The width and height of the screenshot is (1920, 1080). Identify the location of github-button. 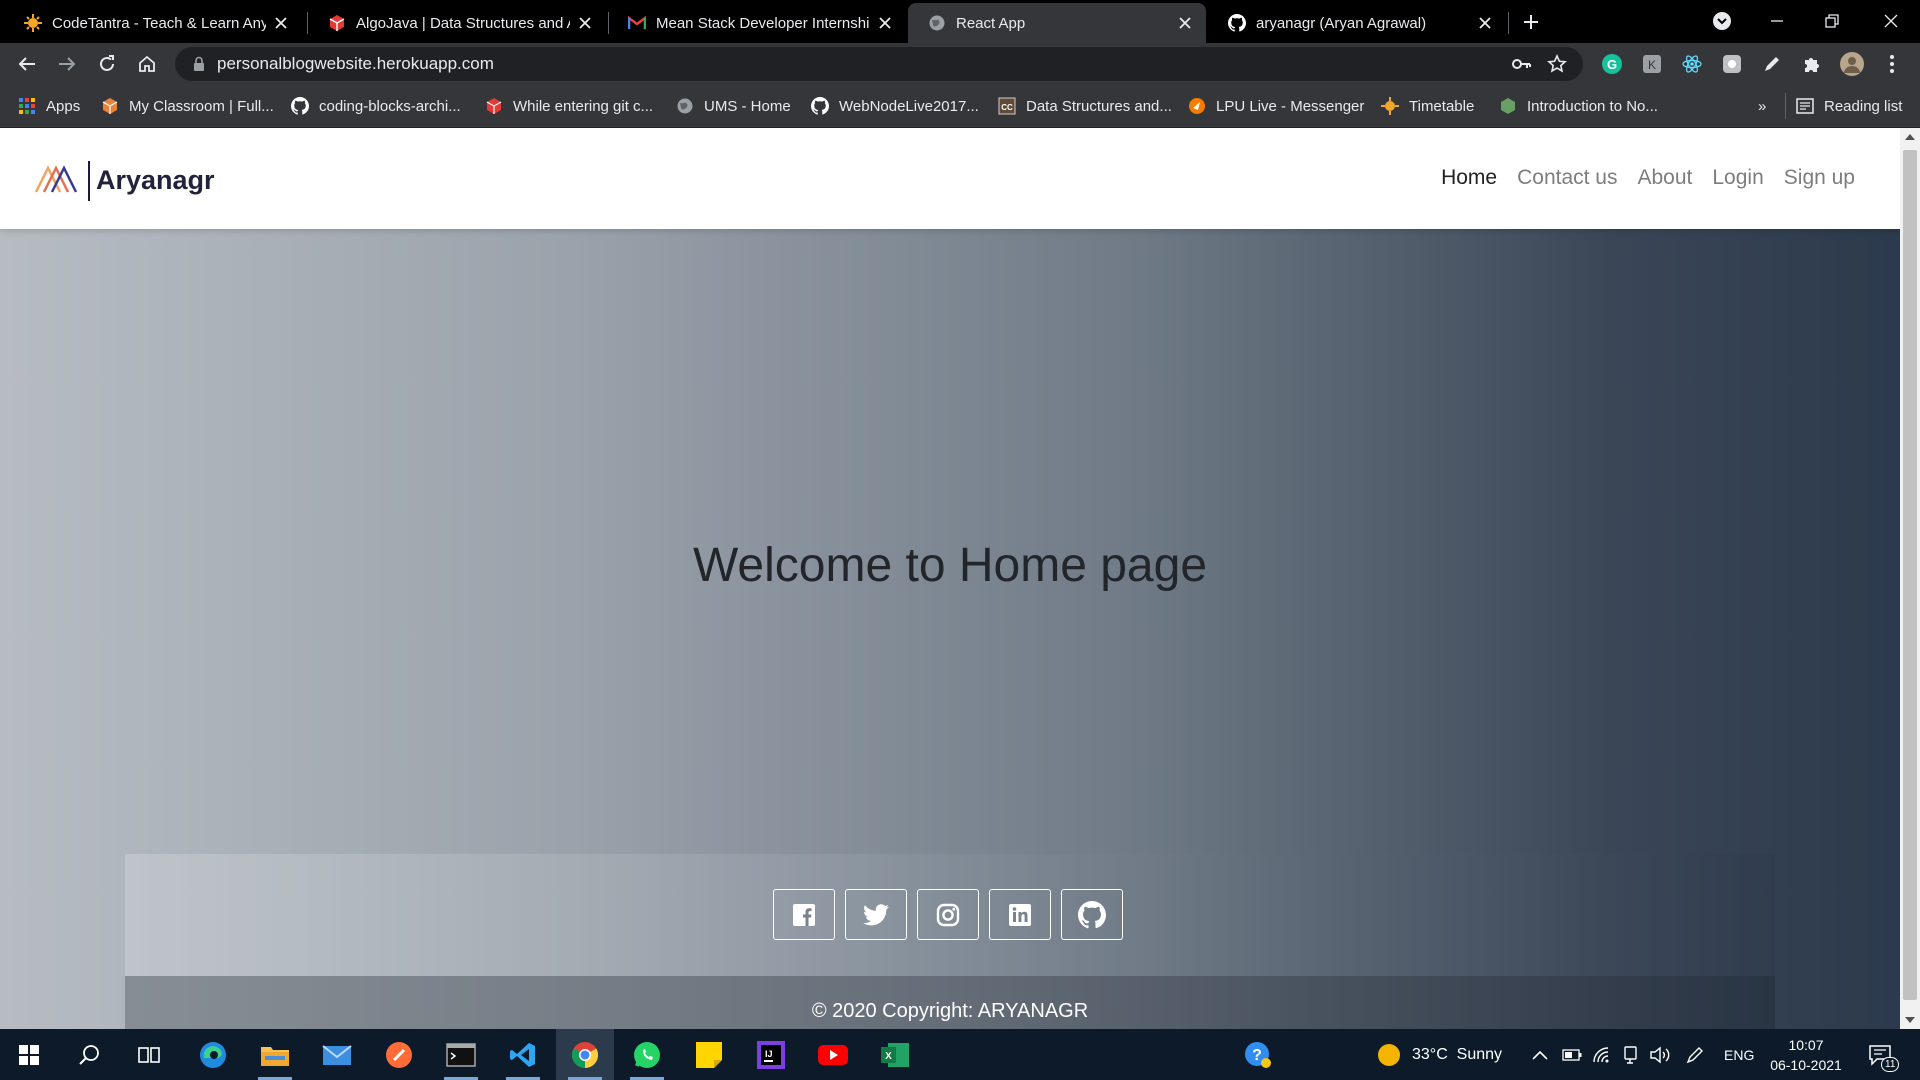
(1092, 914).